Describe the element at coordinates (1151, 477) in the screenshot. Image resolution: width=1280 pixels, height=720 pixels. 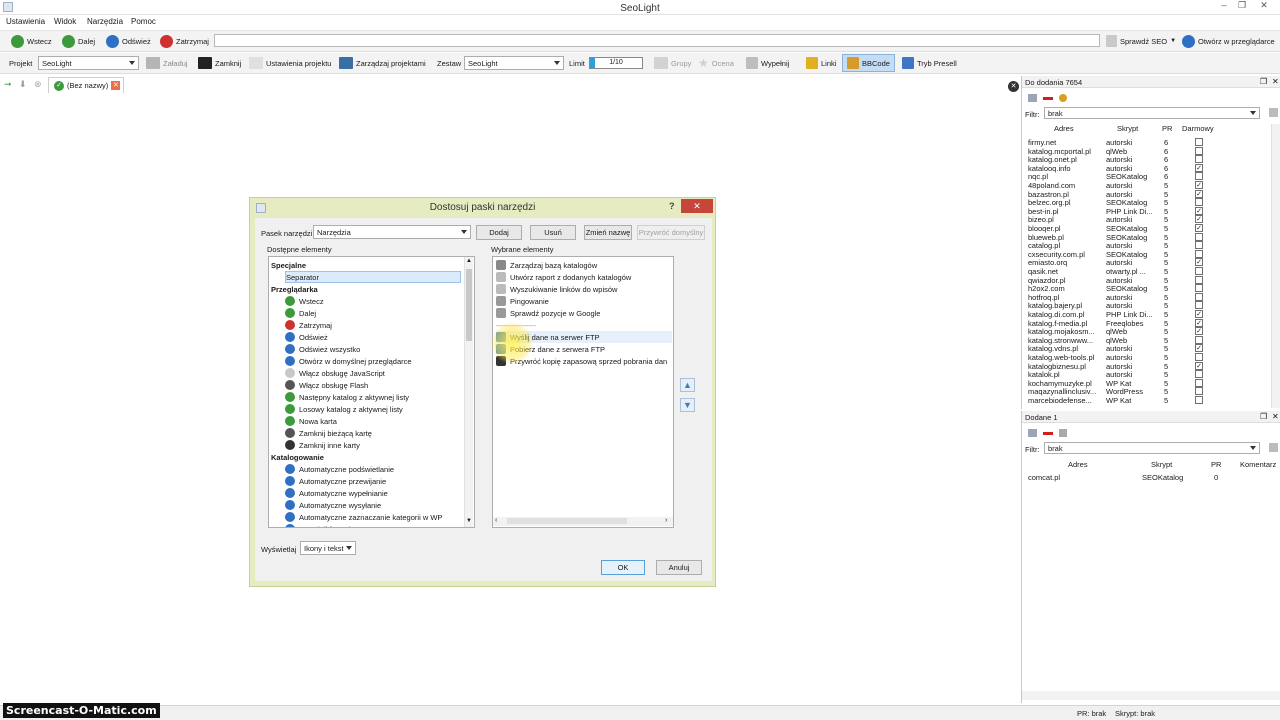
I see `table-row: comcat.pl SEOKatalog 0` at that location.